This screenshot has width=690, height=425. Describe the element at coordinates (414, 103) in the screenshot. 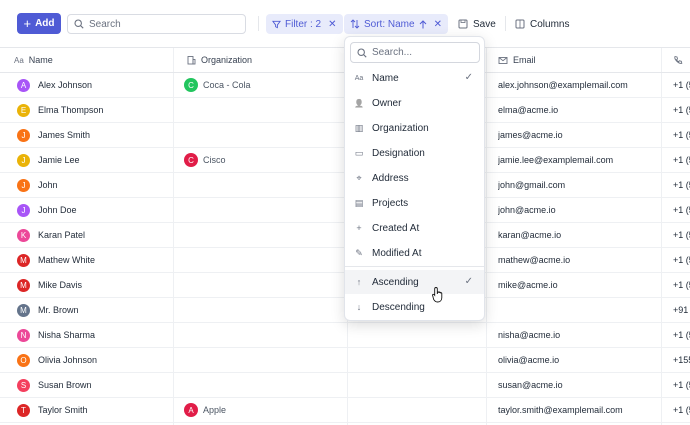

I see `sort-field-owner: 👤 Owner` at that location.